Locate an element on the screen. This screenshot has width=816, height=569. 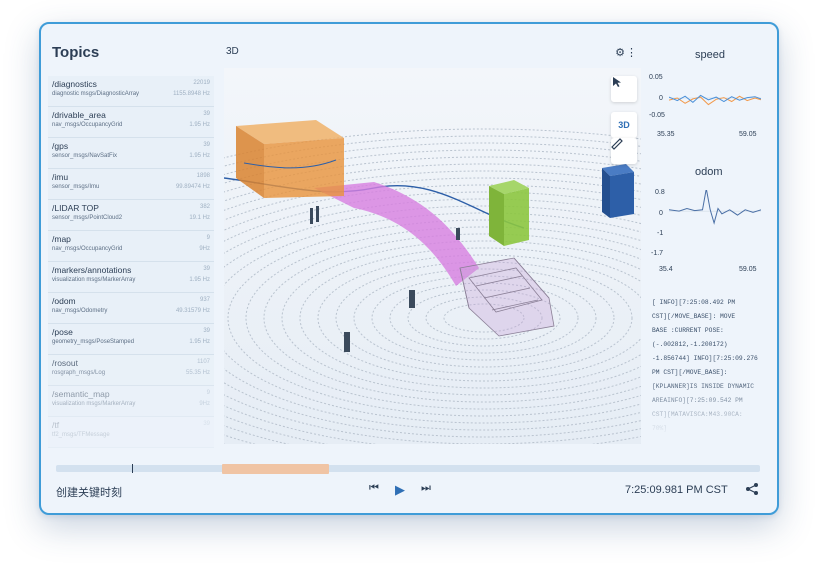
topic-count: 1107 is located at coordinates (203, 362).